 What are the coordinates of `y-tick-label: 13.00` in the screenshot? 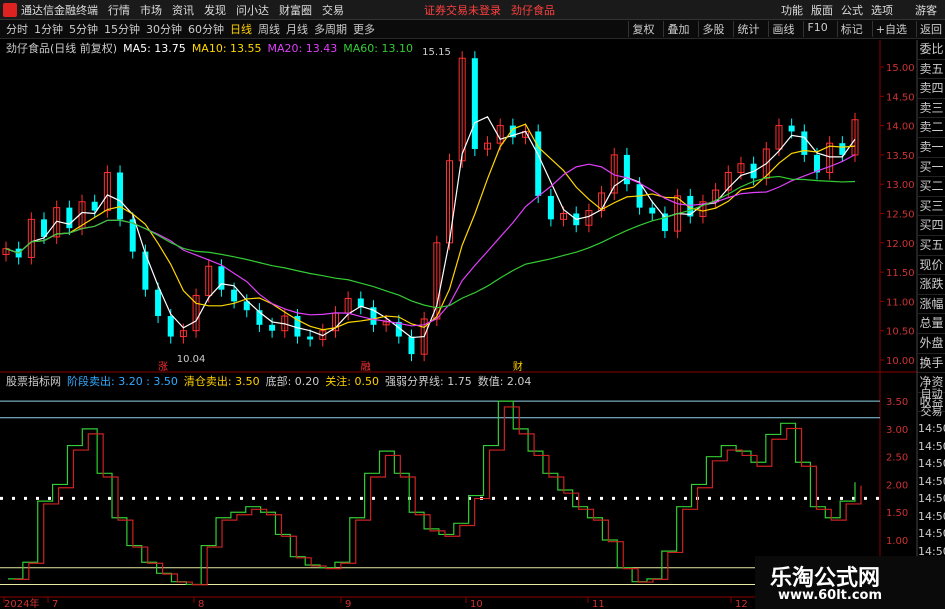 It's located at (900, 185).